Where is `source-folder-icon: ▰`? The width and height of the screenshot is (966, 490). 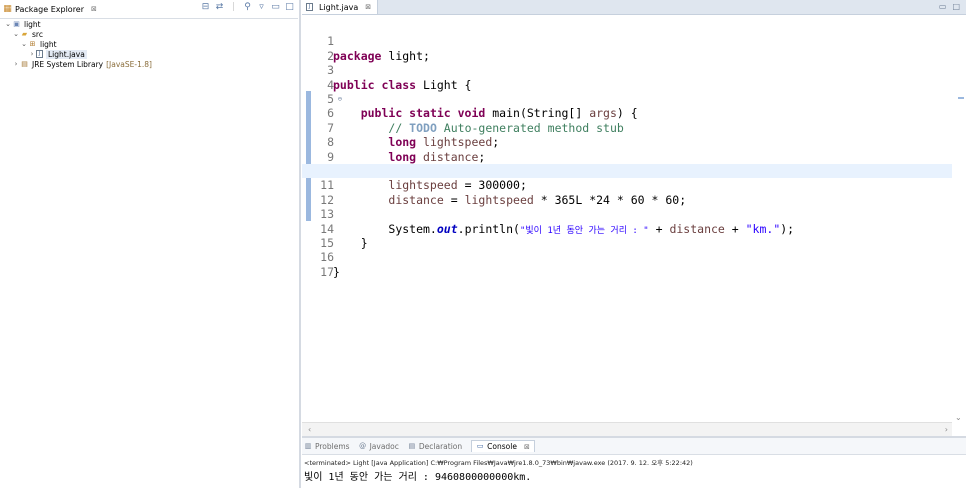 source-folder-icon: ▰ is located at coordinates (24, 34).